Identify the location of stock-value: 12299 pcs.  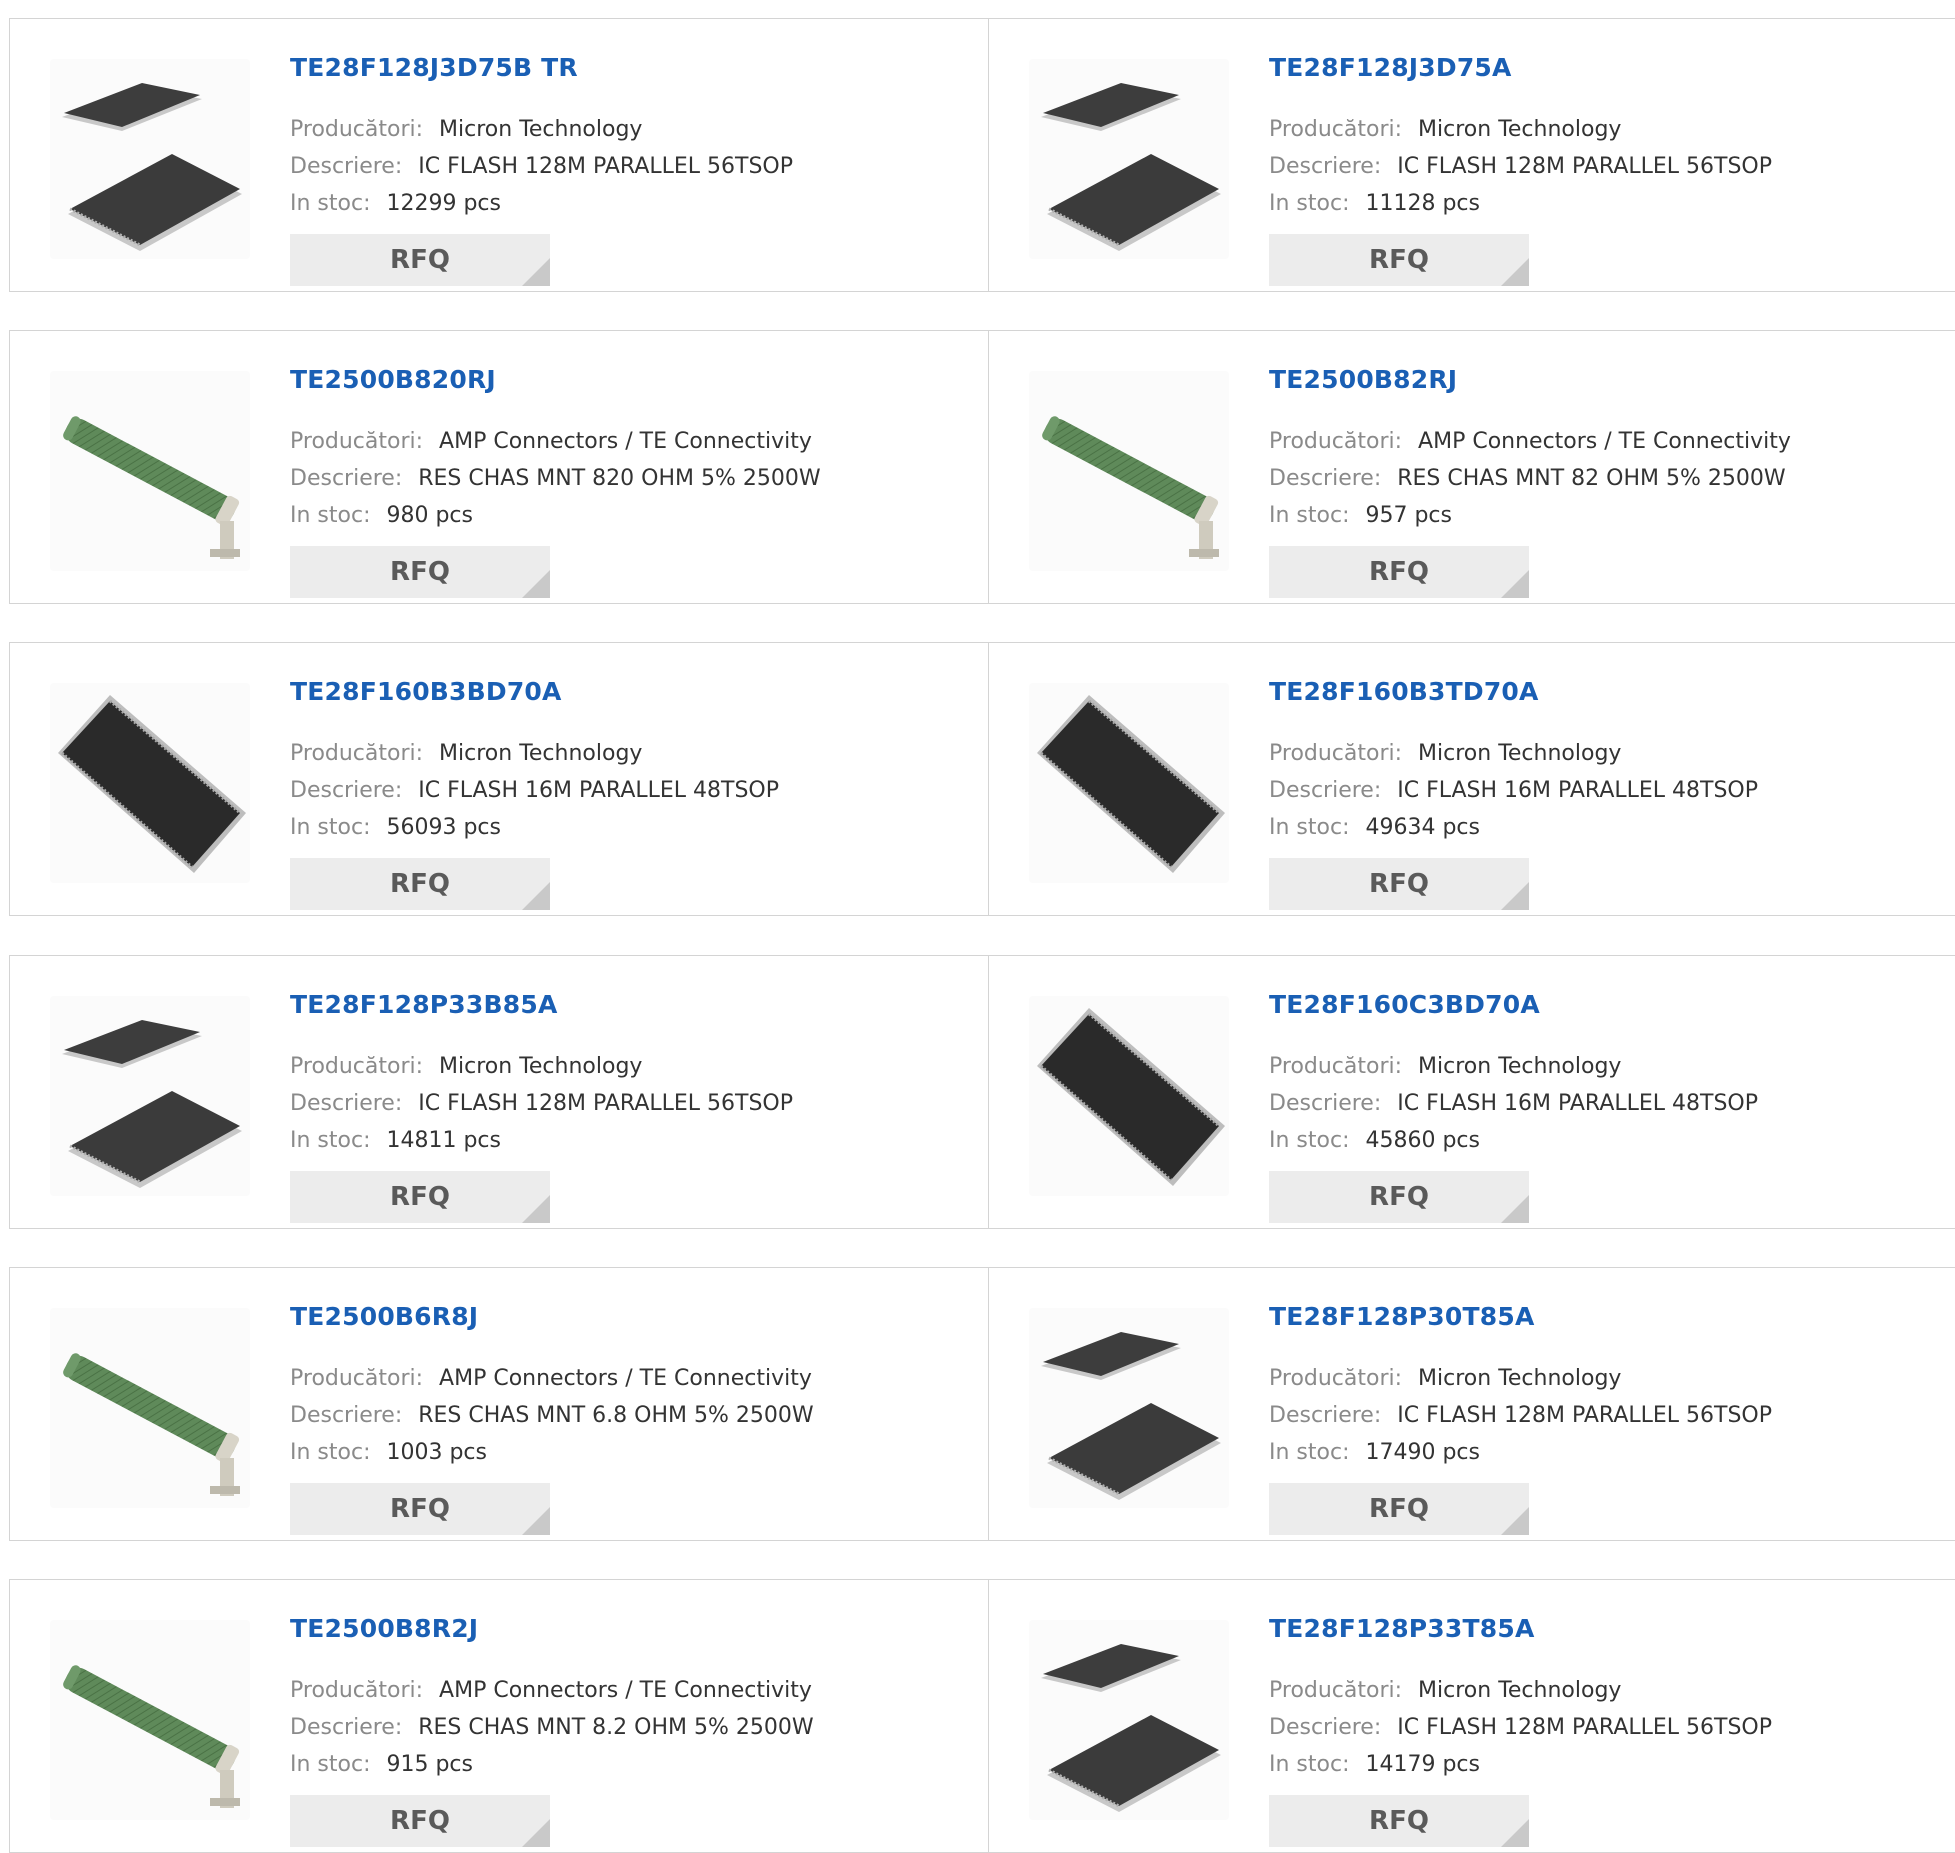
(443, 203).